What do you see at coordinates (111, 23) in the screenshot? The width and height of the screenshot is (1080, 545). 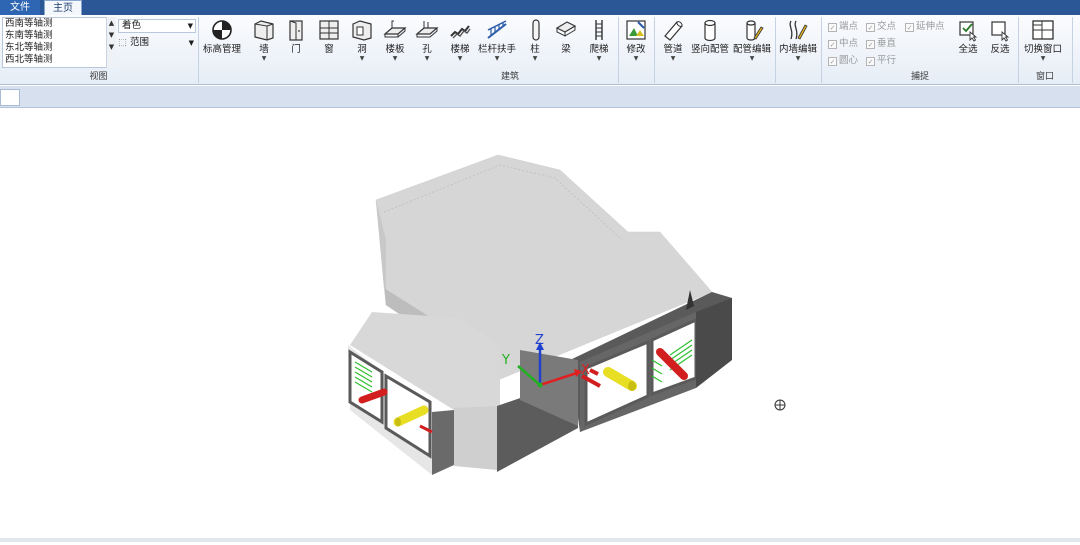 I see `scroll-up-icon: ▲` at bounding box center [111, 23].